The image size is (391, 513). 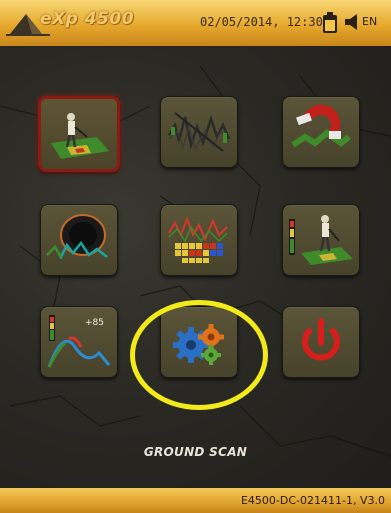 I want to click on battery-icon, so click(x=330, y=22).